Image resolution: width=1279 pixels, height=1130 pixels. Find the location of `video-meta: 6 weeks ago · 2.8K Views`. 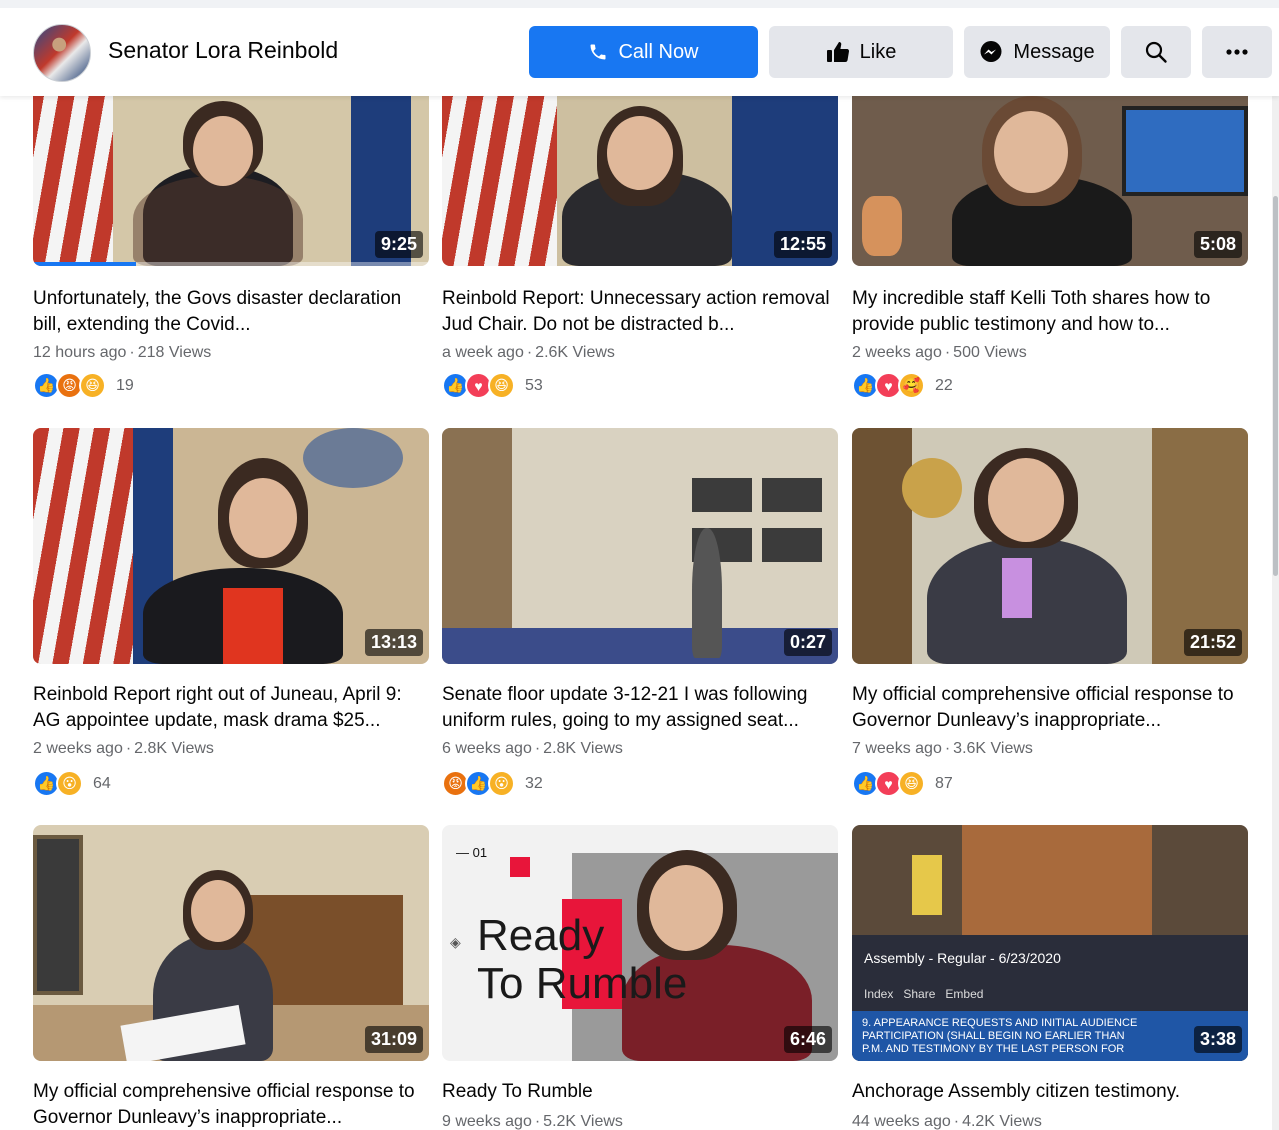

video-meta: 6 weeks ago · 2.8K Views is located at coordinates (532, 748).